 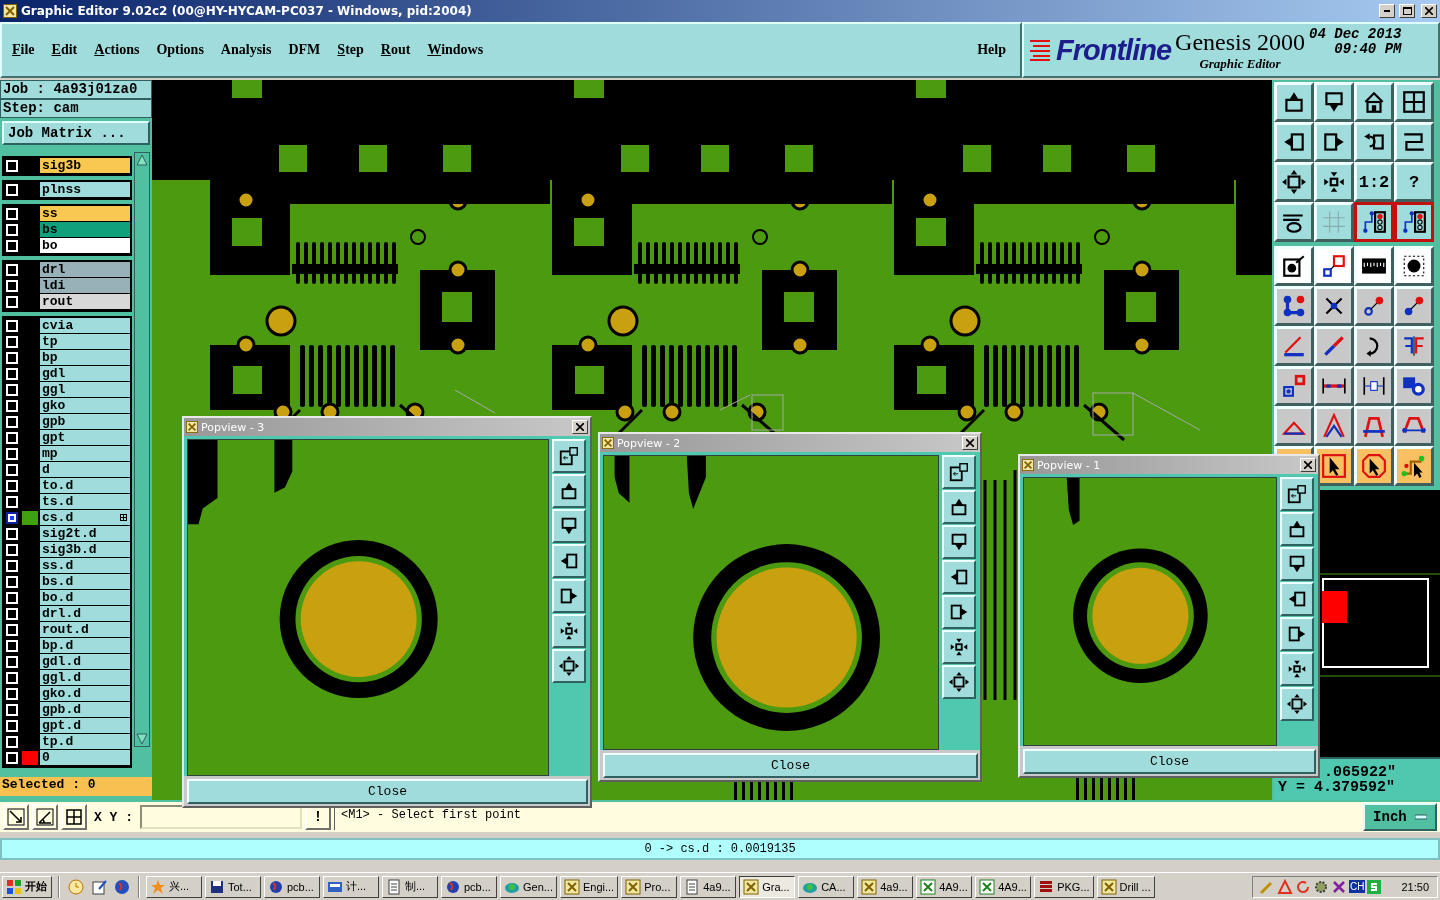 I want to click on ratio-button: 1:2, so click(x=1374, y=182).